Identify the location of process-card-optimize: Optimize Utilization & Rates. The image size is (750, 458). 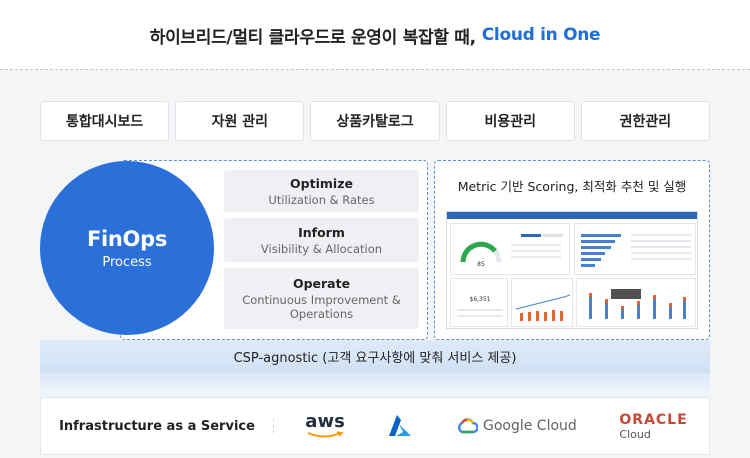
(321, 191).